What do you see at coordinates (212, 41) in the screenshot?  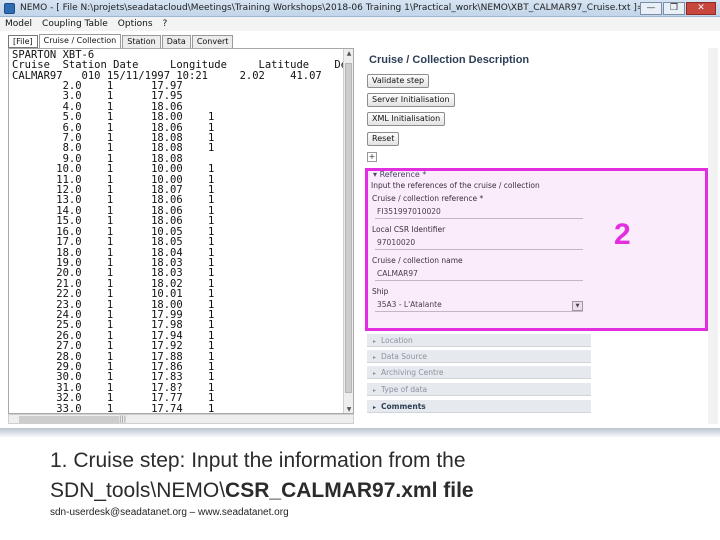 I see `tab-convert: Convert` at bounding box center [212, 41].